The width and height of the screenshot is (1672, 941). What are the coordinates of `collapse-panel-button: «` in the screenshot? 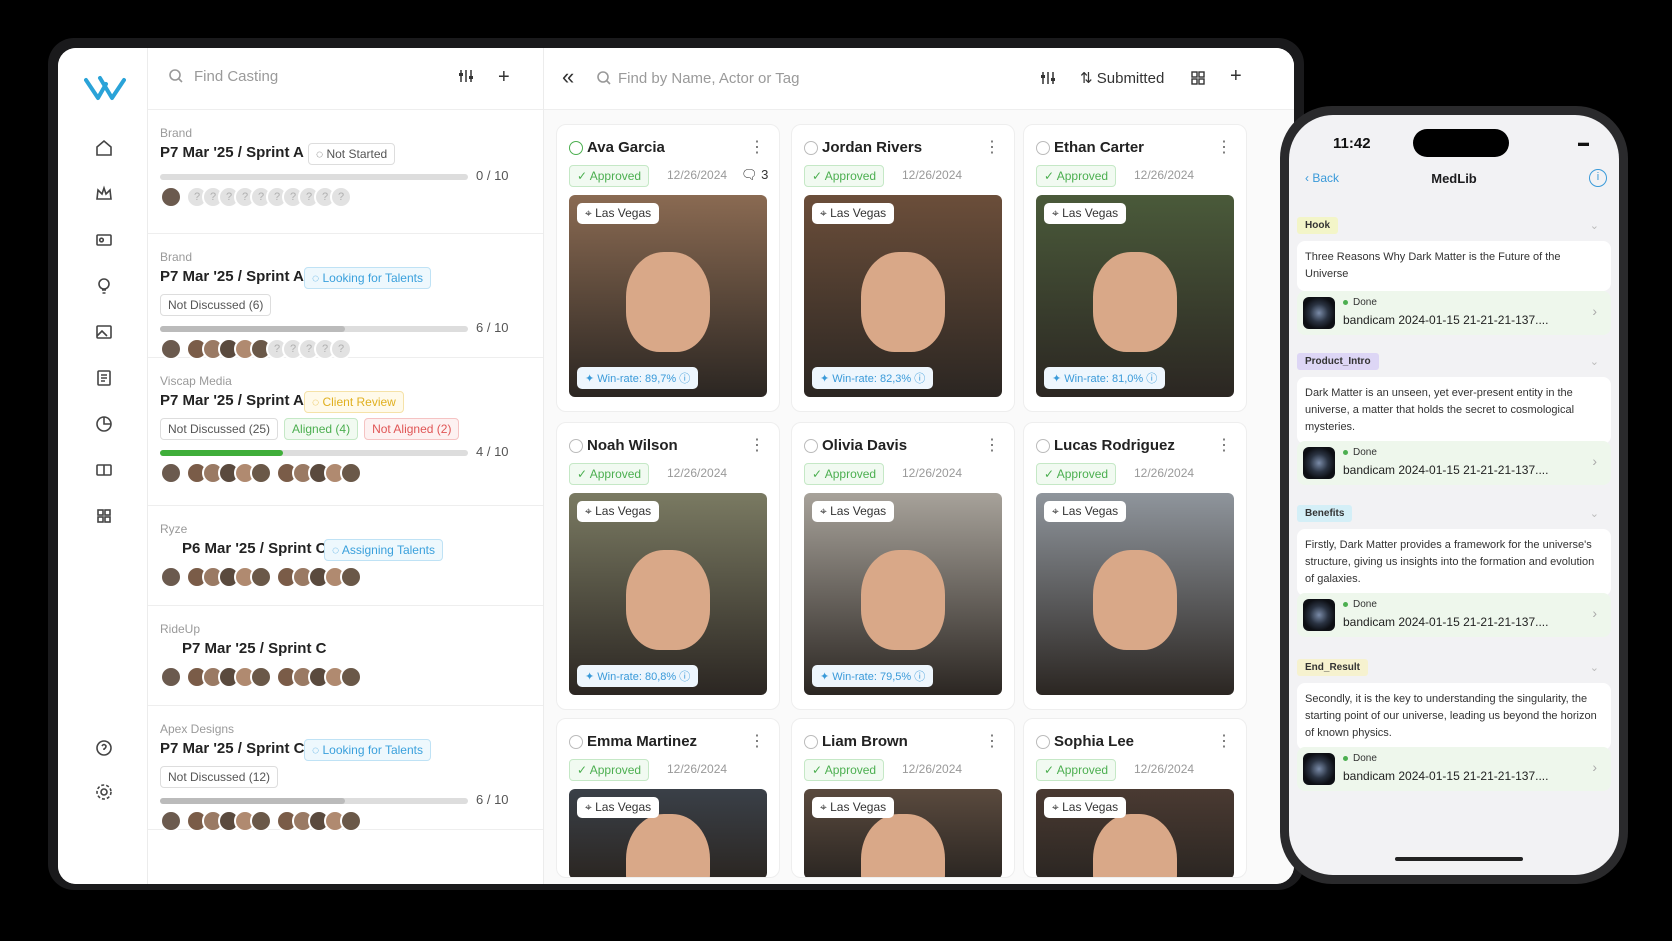 It's located at (568, 77).